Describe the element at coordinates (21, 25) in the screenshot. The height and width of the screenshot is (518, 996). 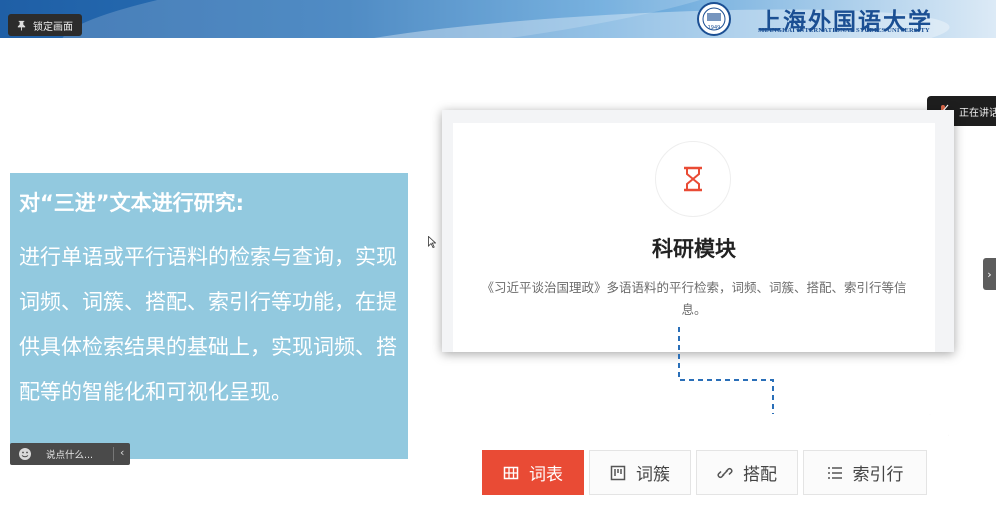
I see `pin-icon` at that location.